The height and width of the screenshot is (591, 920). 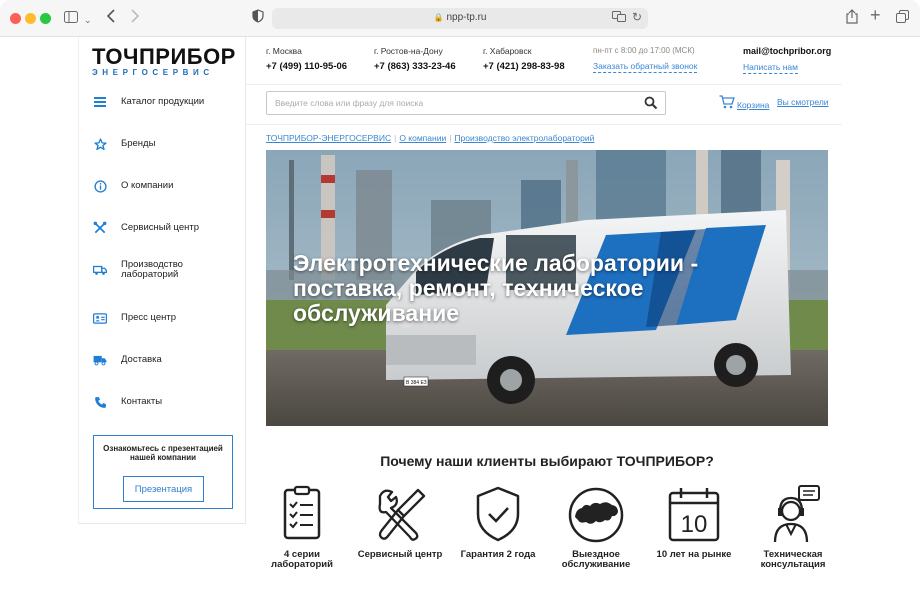 I want to click on sidebar-item-label: Доставка, so click(x=141, y=359).